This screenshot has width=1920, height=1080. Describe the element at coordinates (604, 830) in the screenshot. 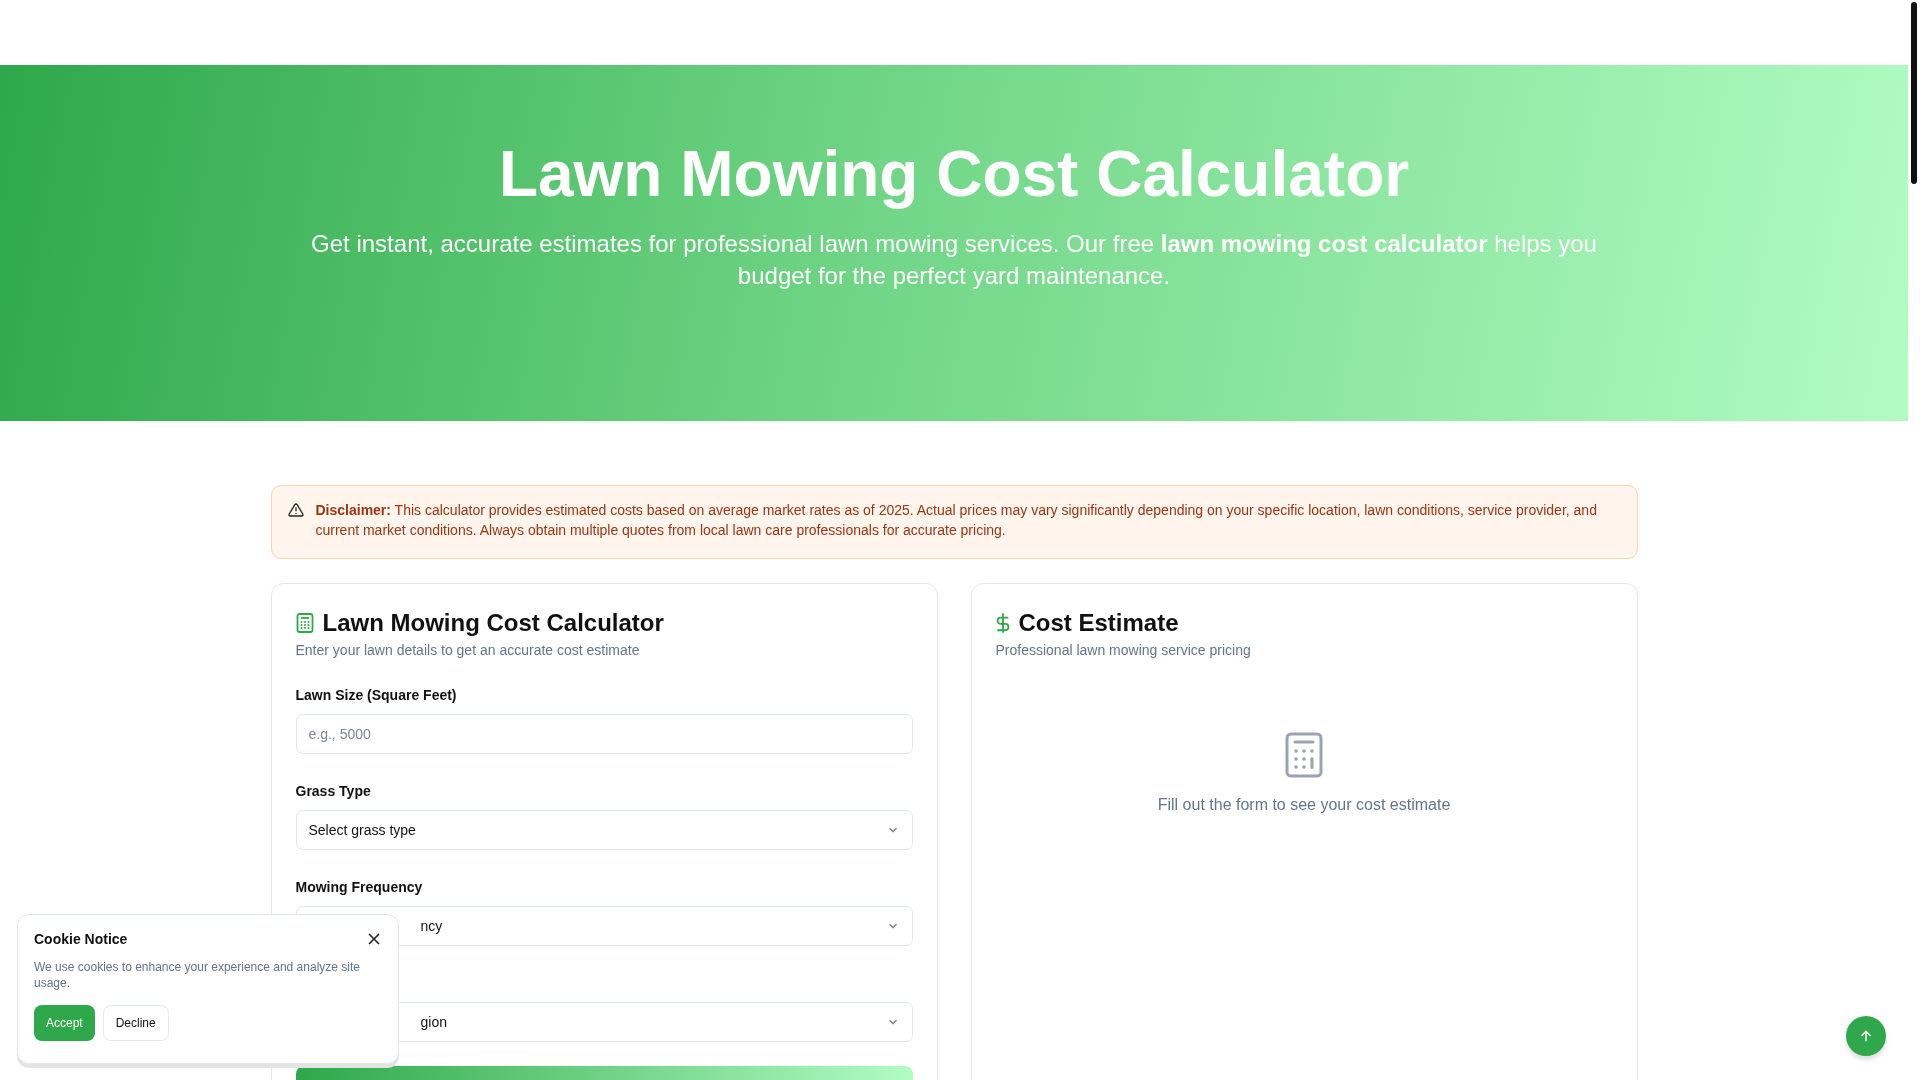

I see `select-dropdown: Select grass type` at that location.